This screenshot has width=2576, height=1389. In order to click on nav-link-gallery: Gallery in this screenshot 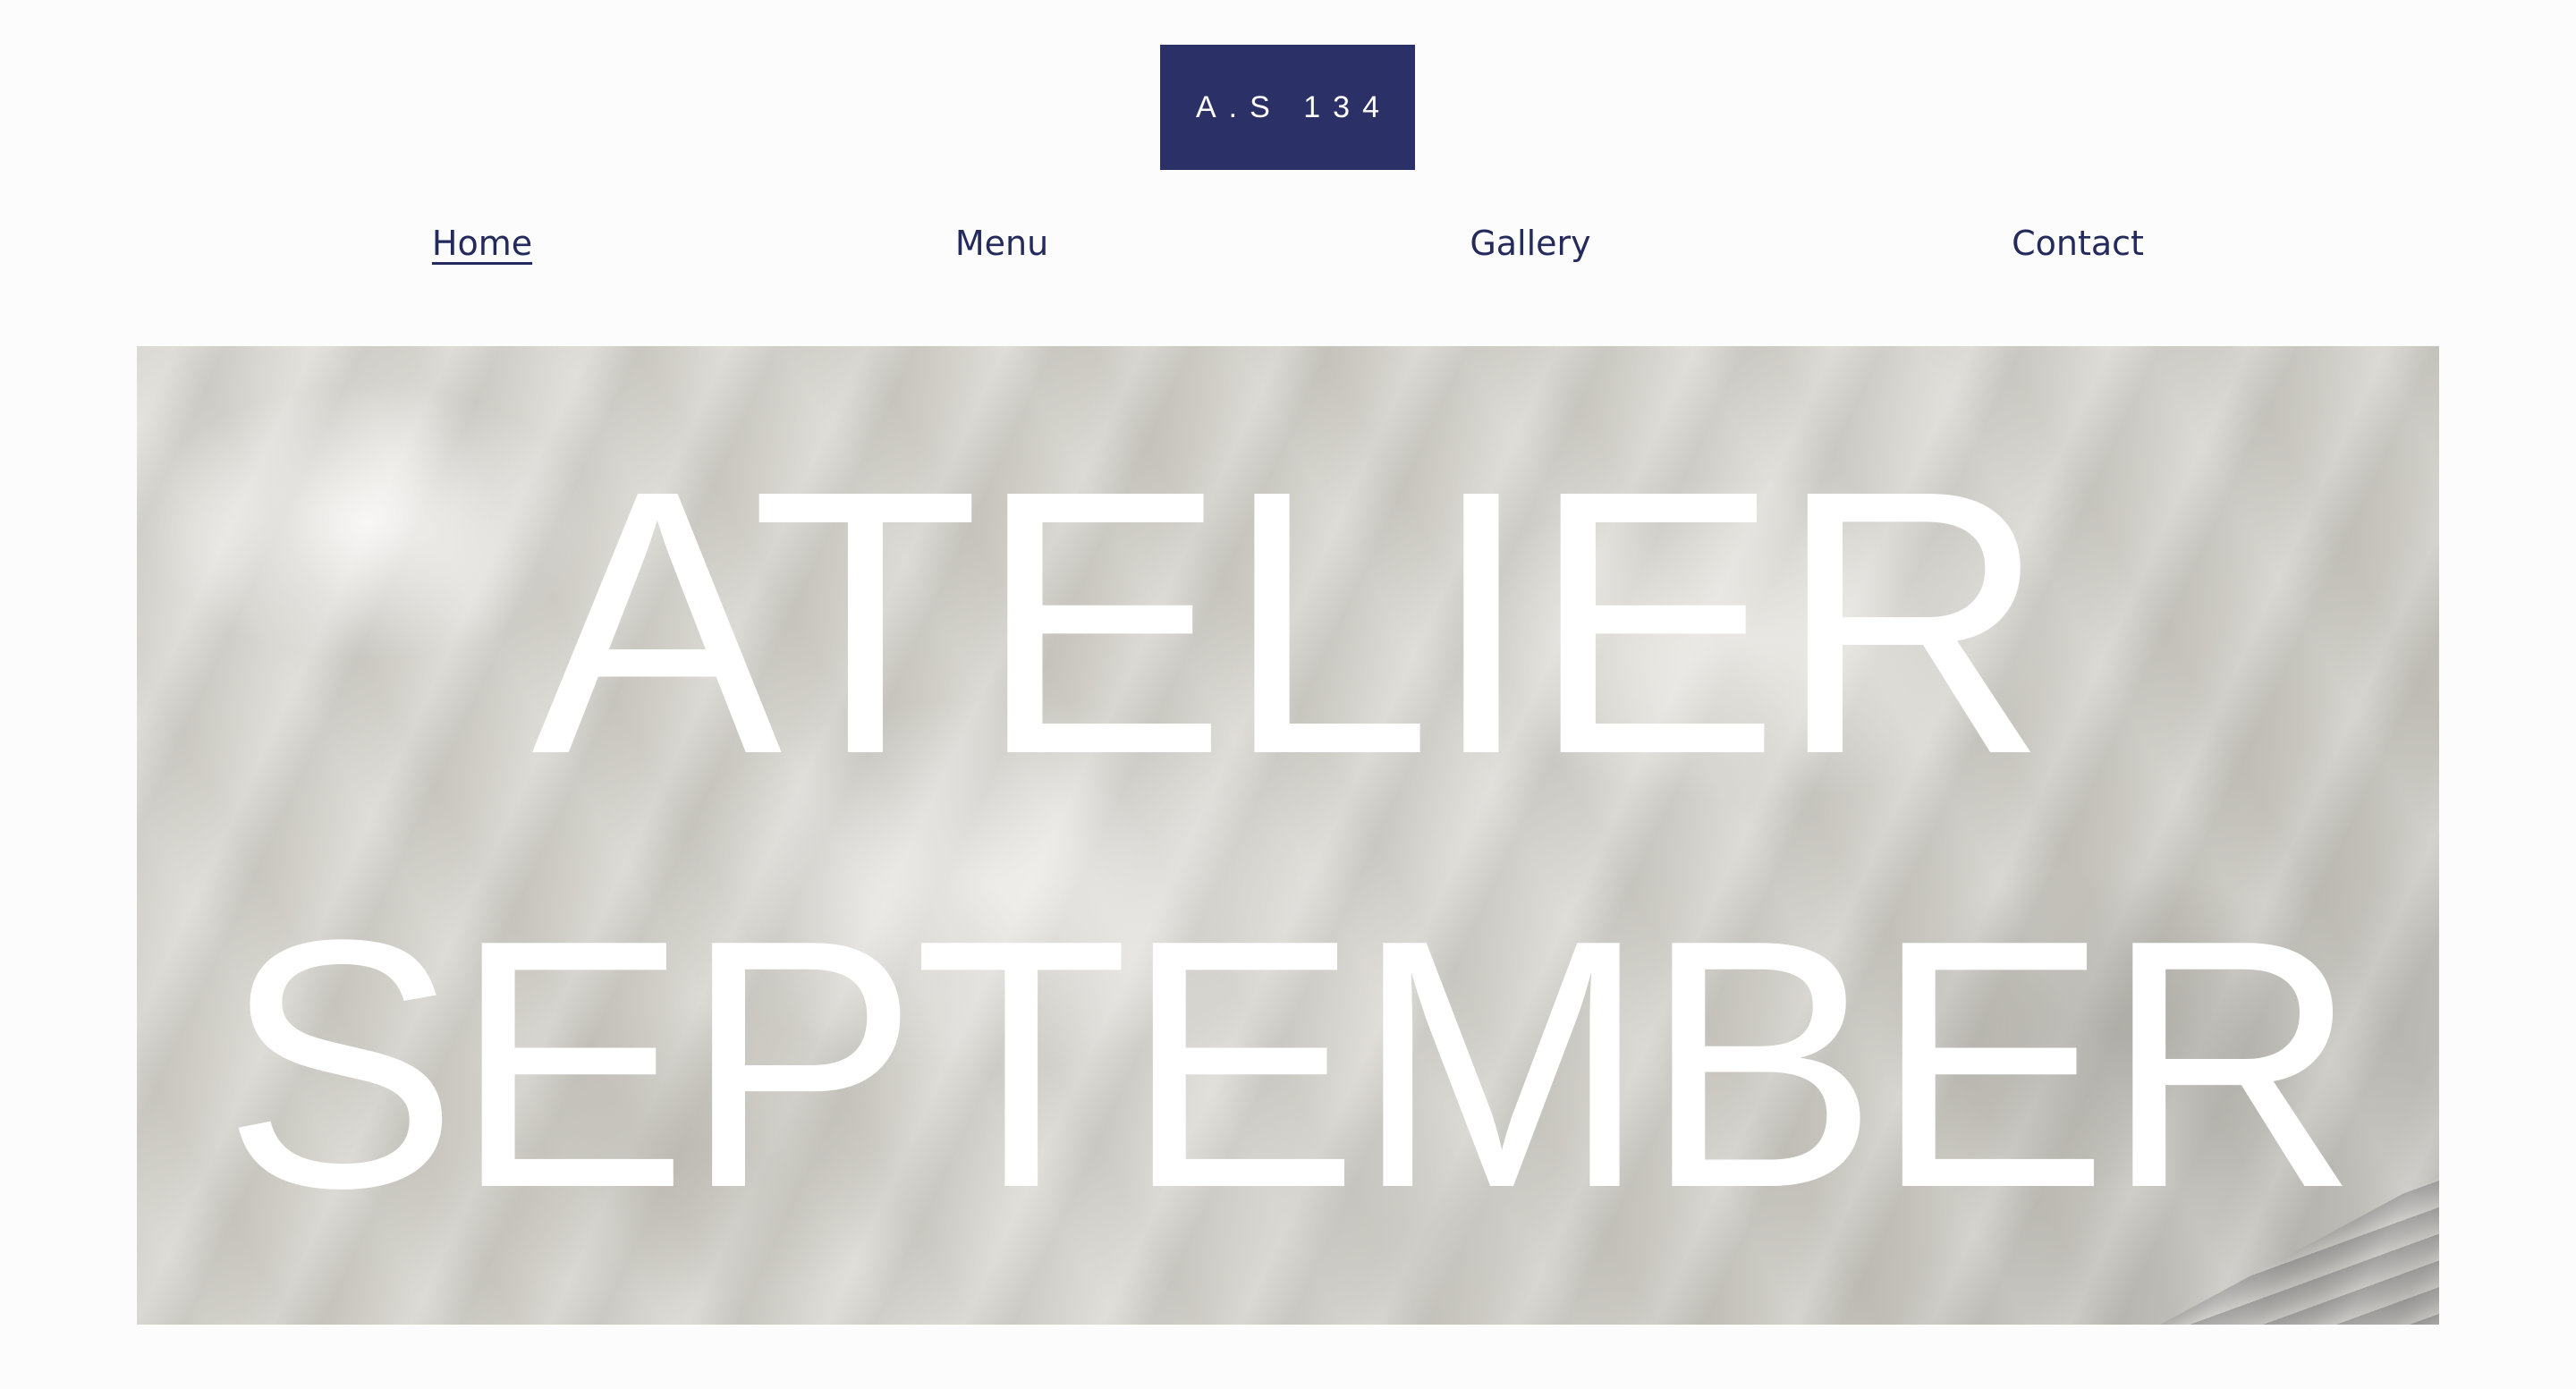, I will do `click(1530, 247)`.